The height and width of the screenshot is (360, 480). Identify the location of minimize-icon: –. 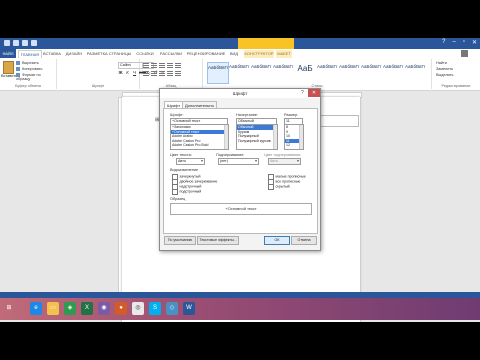
(453, 42).